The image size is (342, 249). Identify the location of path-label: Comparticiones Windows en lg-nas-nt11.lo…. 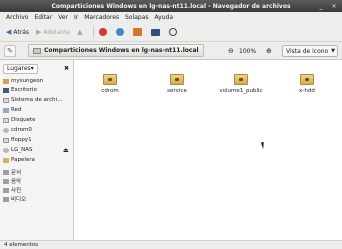
(121, 50).